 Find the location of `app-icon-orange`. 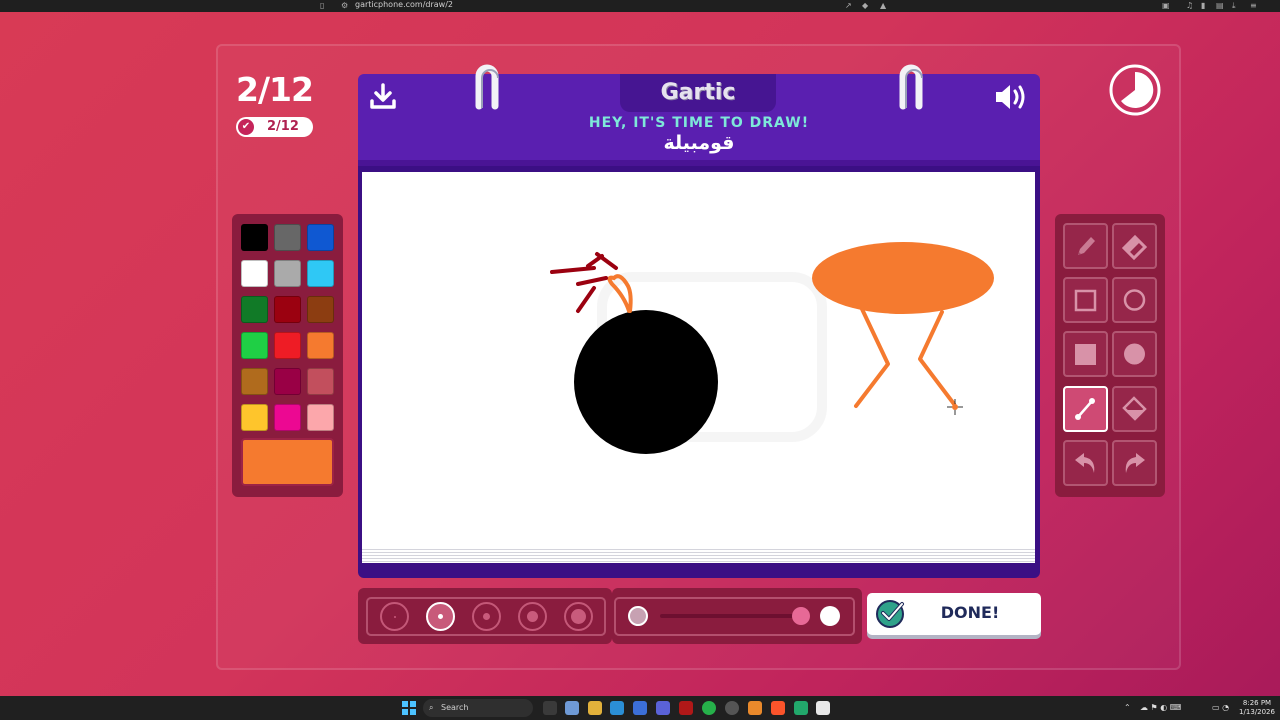

app-icon-orange is located at coordinates (755, 708).